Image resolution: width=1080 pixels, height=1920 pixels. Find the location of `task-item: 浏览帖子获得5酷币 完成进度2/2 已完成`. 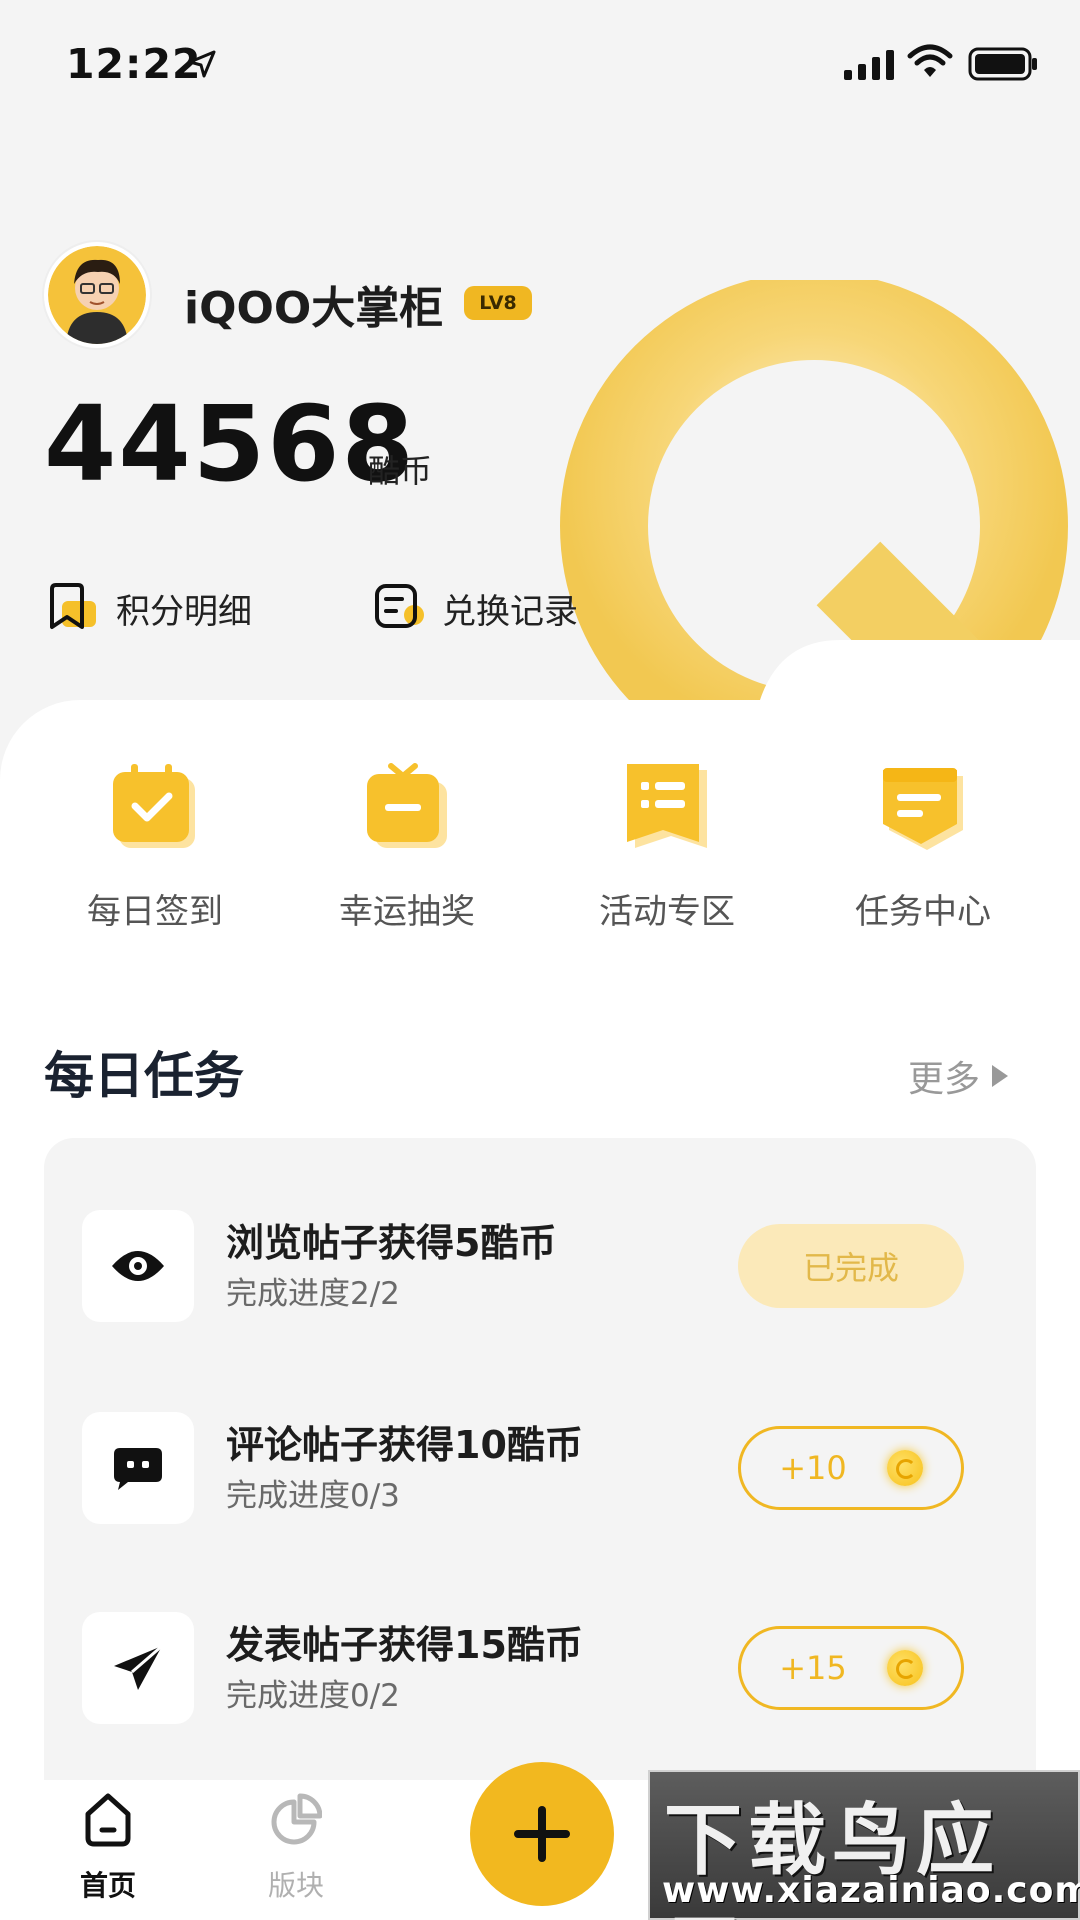

task-item: 浏览帖子获得5酷币 完成进度2/2 已完成 is located at coordinates (542, 1269).